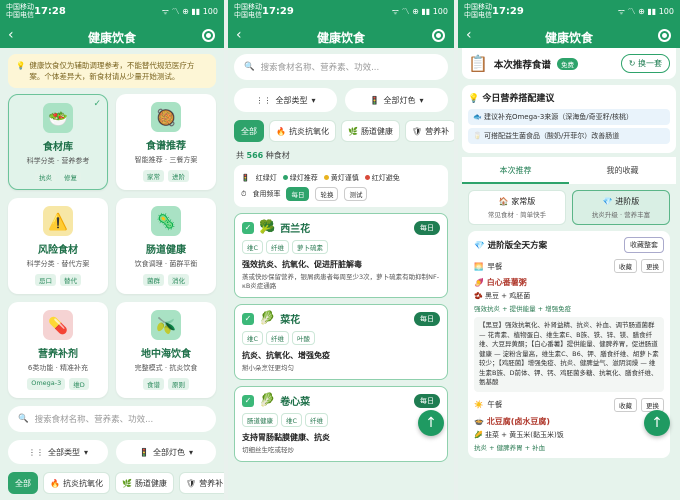 This screenshot has width=680, height=500. I want to click on status-icons: ᯤ 〽 ⊕ ▮▮ 100, so click(645, 11).